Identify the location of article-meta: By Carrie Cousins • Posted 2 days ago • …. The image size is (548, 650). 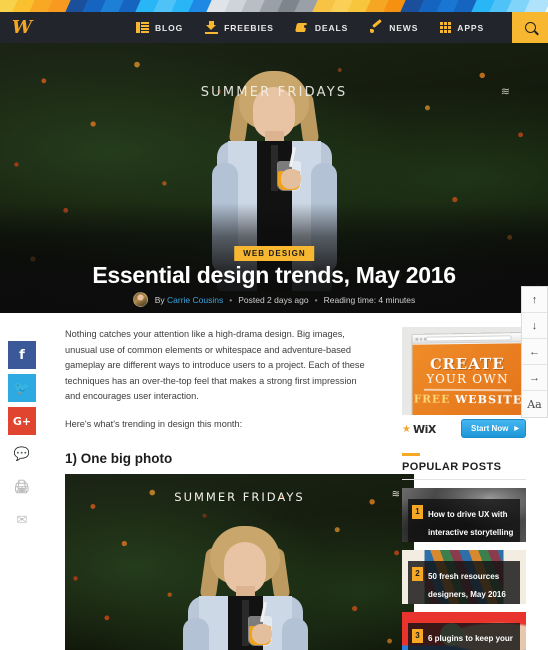
(274, 299).